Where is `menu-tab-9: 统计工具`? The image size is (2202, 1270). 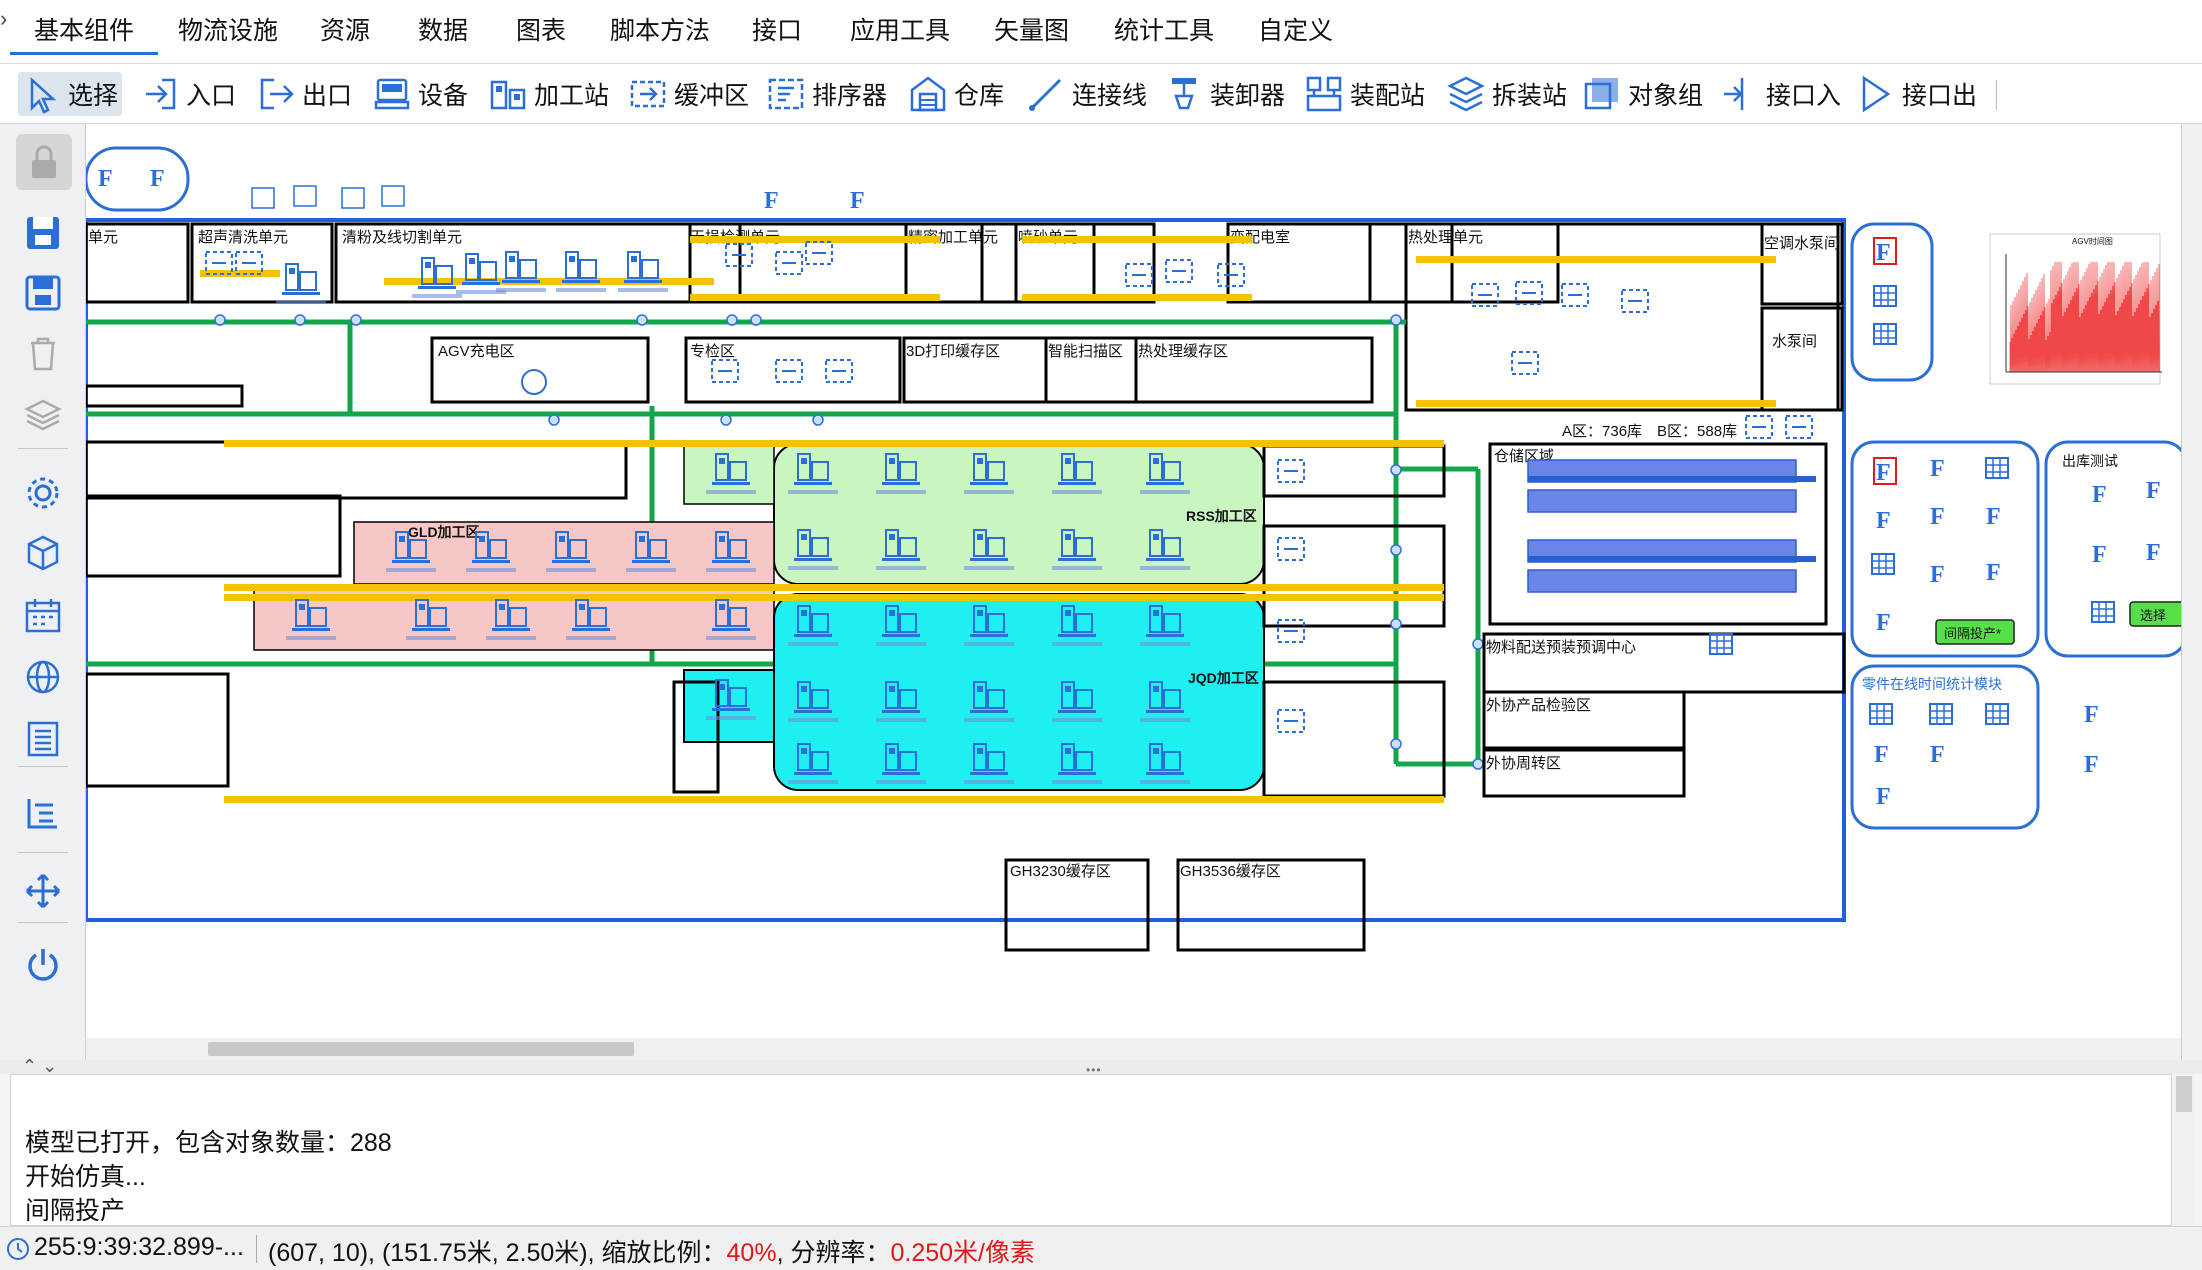
menu-tab-9: 统计工具 is located at coordinates (1164, 31).